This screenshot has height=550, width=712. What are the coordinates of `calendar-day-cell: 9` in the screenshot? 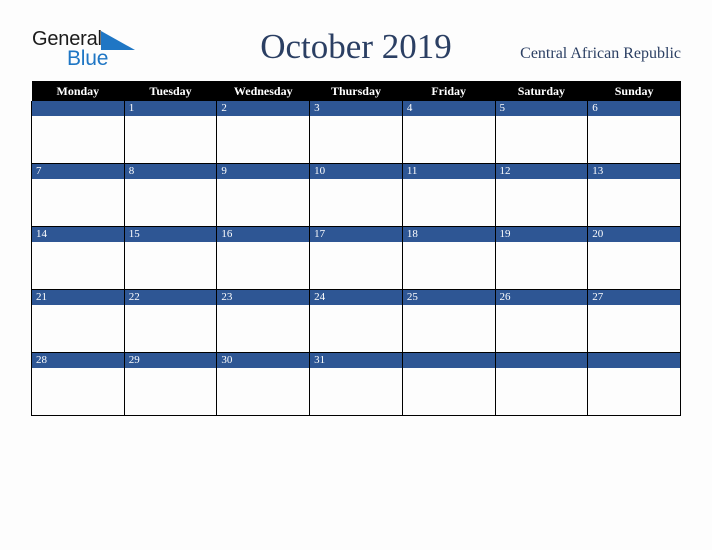 It's located at (263, 195).